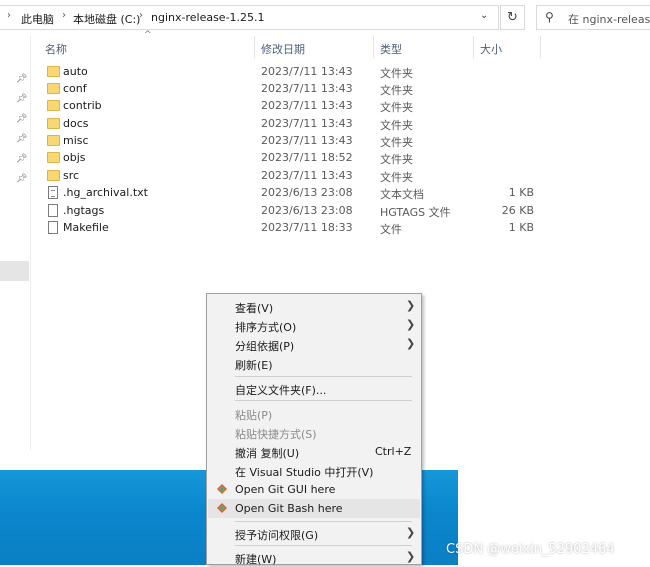 This screenshot has width=650, height=567. Describe the element at coordinates (314, 557) in the screenshot. I see `menu-item-new: 新建(W) ❯` at that location.